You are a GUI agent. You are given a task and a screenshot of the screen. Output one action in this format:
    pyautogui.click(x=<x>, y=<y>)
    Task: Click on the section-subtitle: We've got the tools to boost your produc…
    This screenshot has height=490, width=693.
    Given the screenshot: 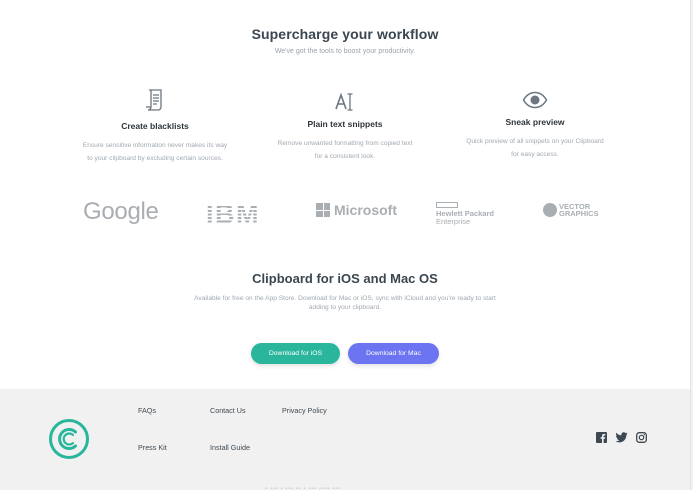 What is the action you would take?
    pyautogui.click(x=345, y=51)
    